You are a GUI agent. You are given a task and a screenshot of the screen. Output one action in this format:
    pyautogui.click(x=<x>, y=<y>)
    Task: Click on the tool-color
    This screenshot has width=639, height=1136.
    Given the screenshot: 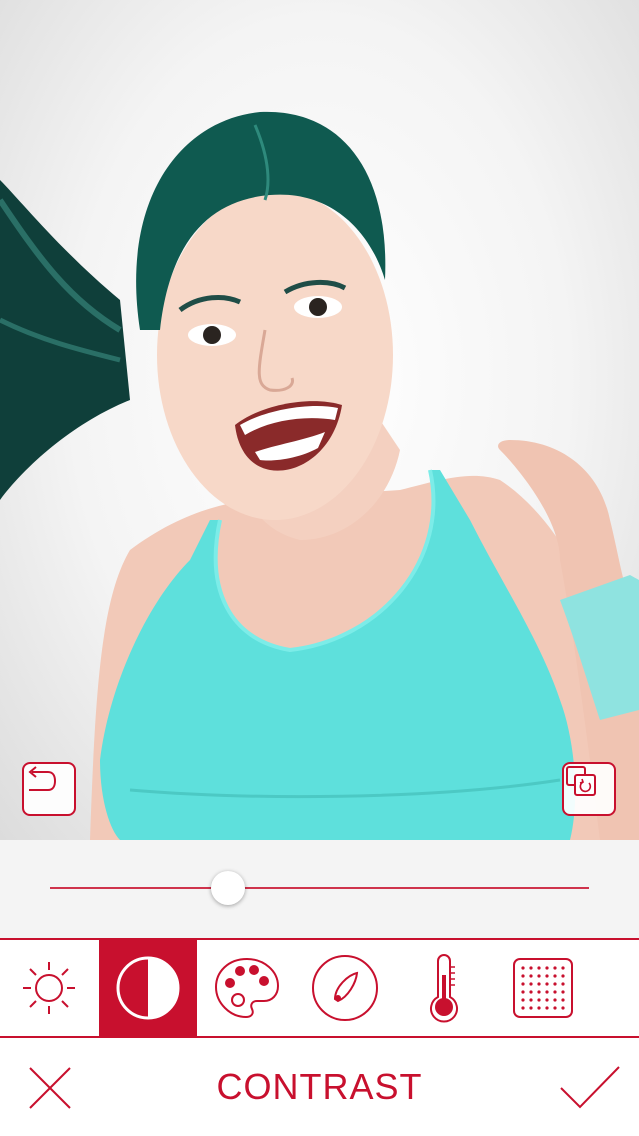 What is the action you would take?
    pyautogui.click(x=247, y=988)
    